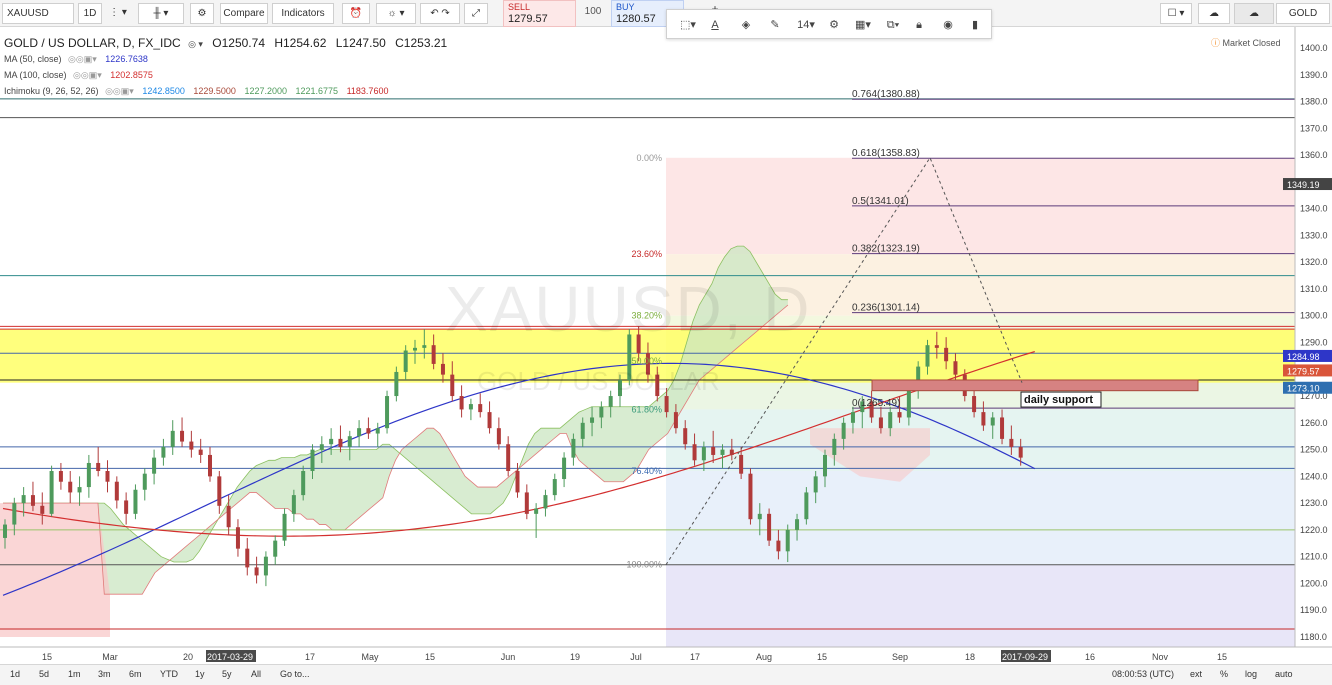  Describe the element at coordinates (644, 565) in the screenshot. I see `fib-retracement-label: 100.00%` at that location.